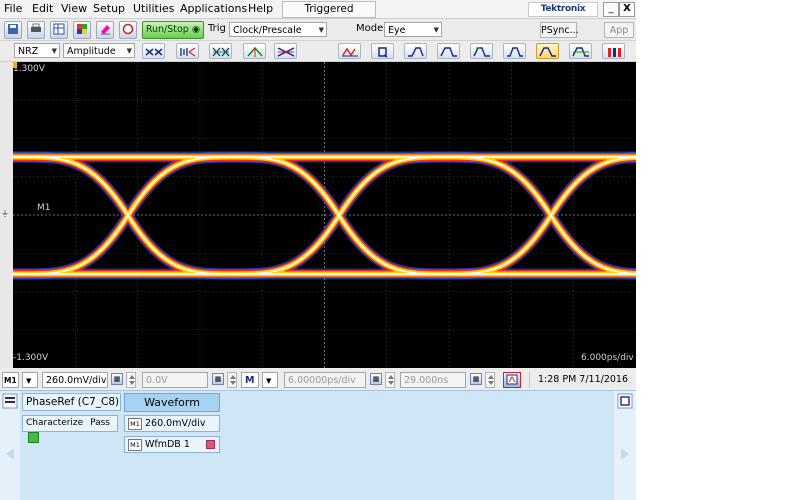 This screenshot has height=500, width=800. I want to click on timebase-label: 6.000ps/div, so click(607, 358).